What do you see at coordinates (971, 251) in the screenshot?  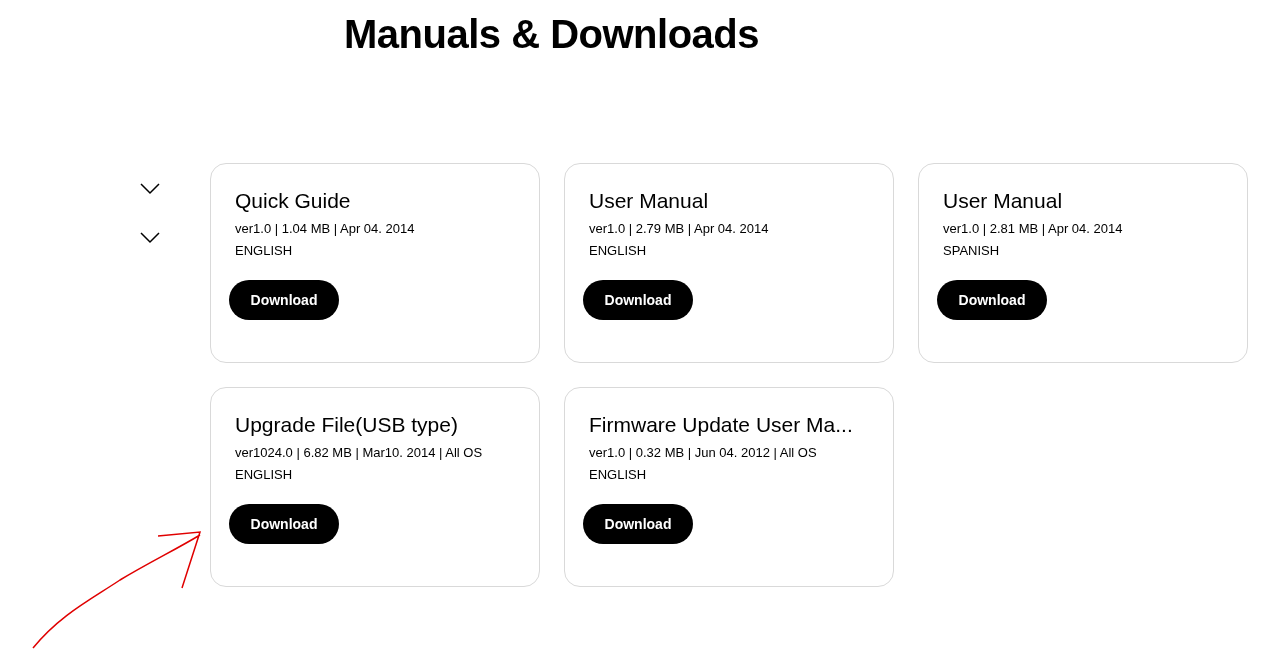 I see `document-language: SPANISH` at bounding box center [971, 251].